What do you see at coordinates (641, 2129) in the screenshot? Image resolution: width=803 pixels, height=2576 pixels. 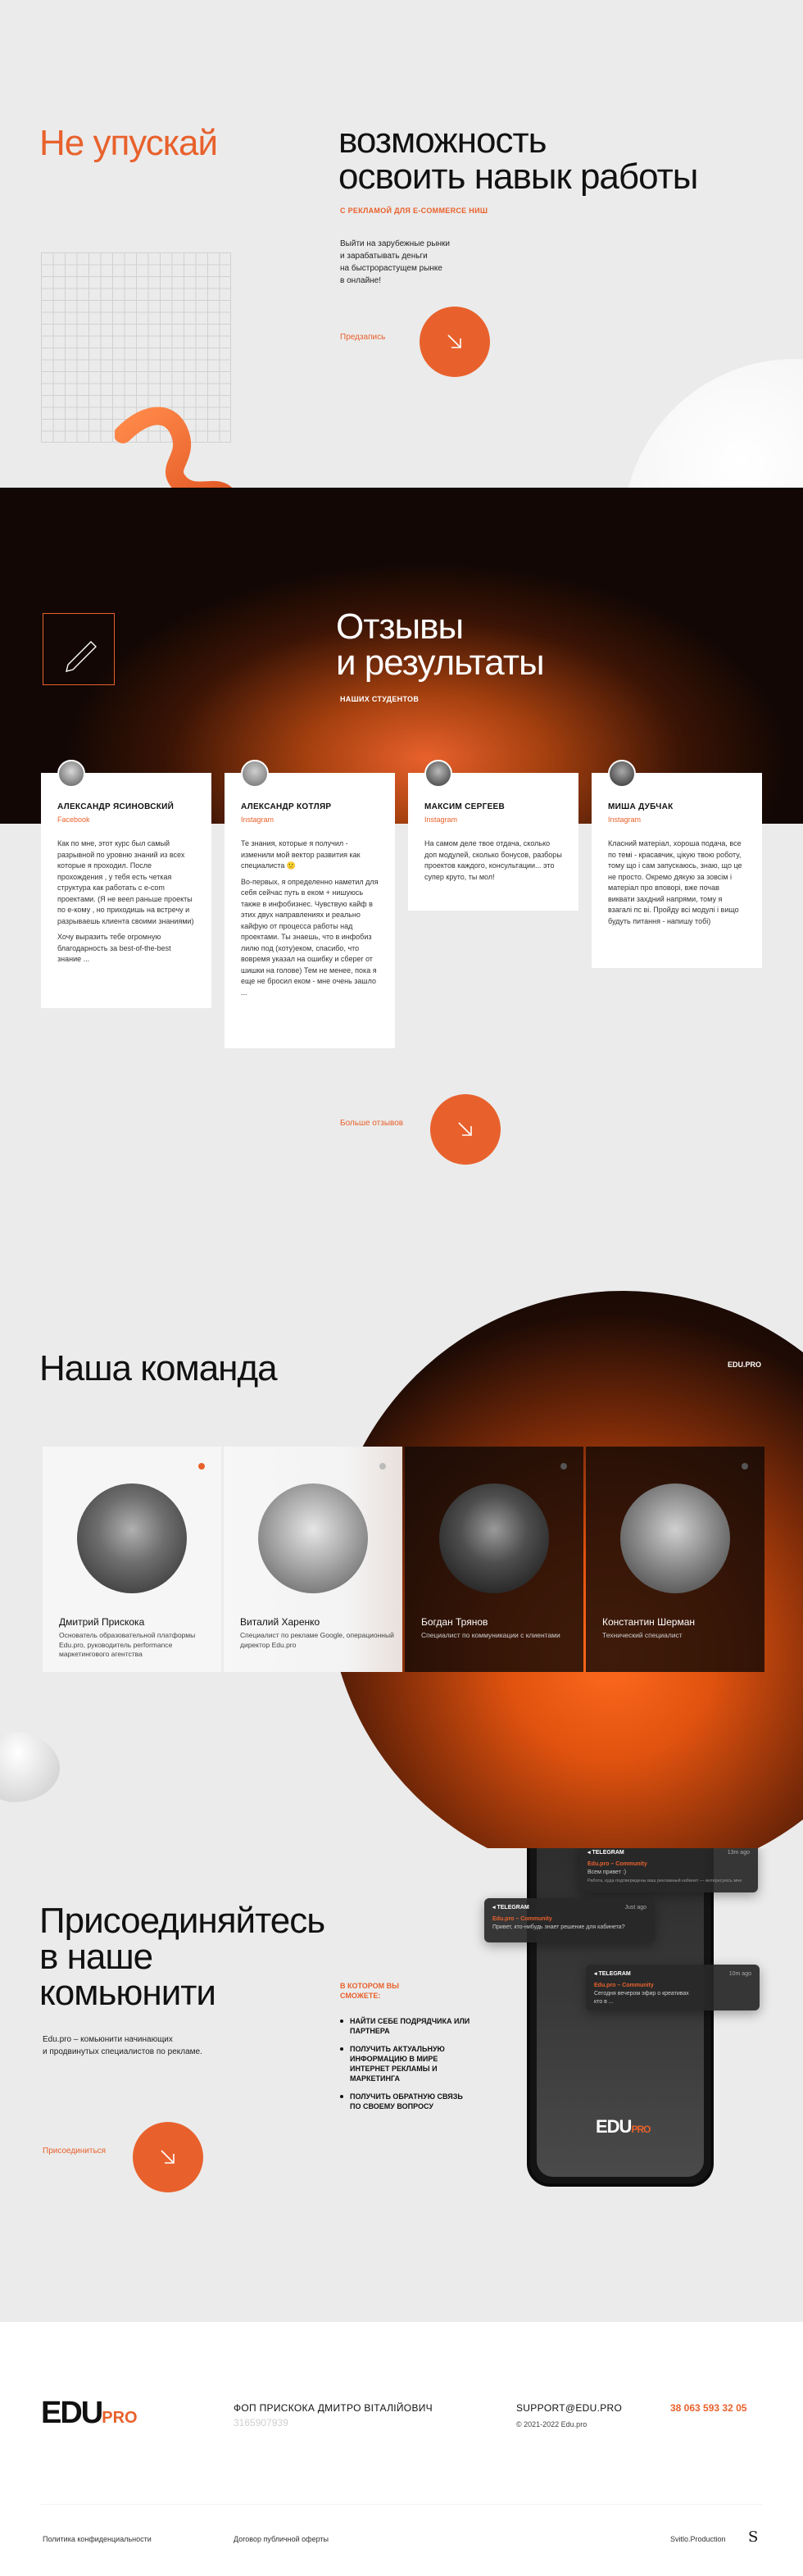 I see `phone-logo-suffix: PRO` at bounding box center [641, 2129].